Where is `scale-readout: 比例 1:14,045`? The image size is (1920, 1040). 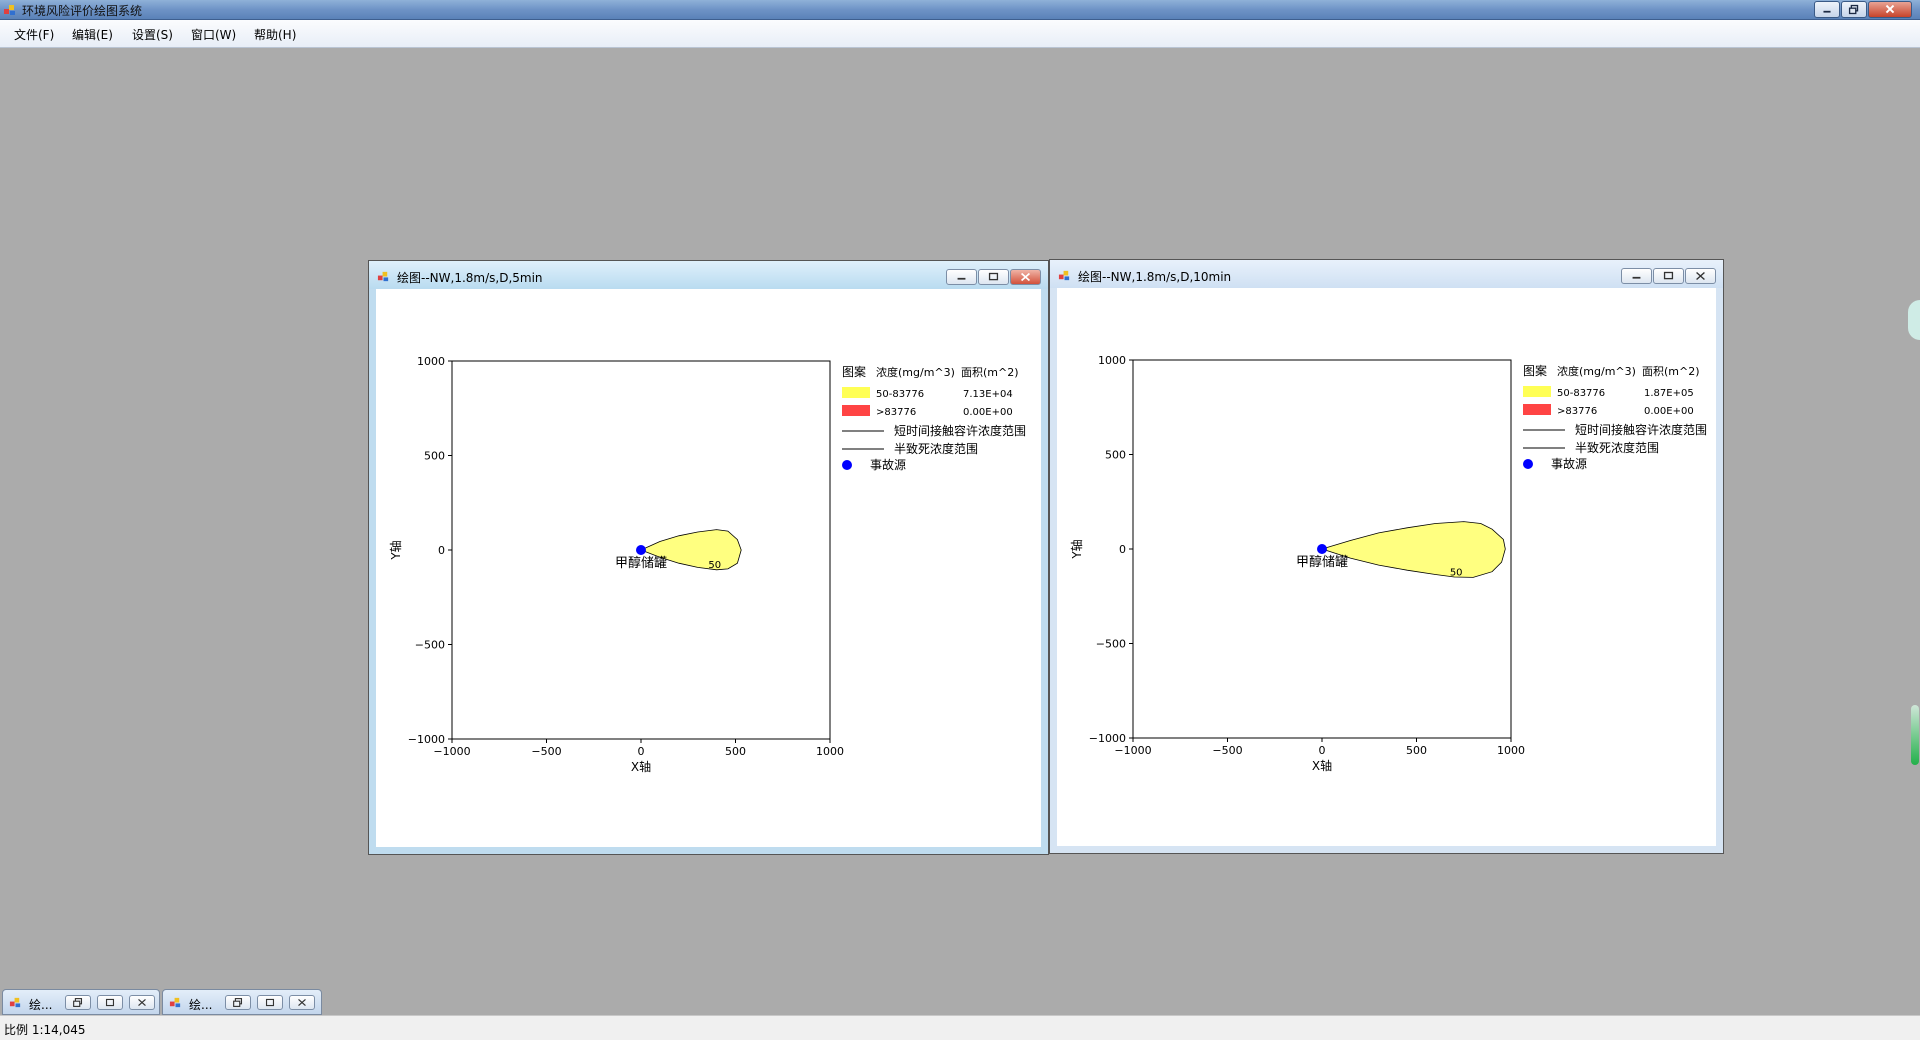
scale-readout: 比例 1:14,045 is located at coordinates (45, 1030).